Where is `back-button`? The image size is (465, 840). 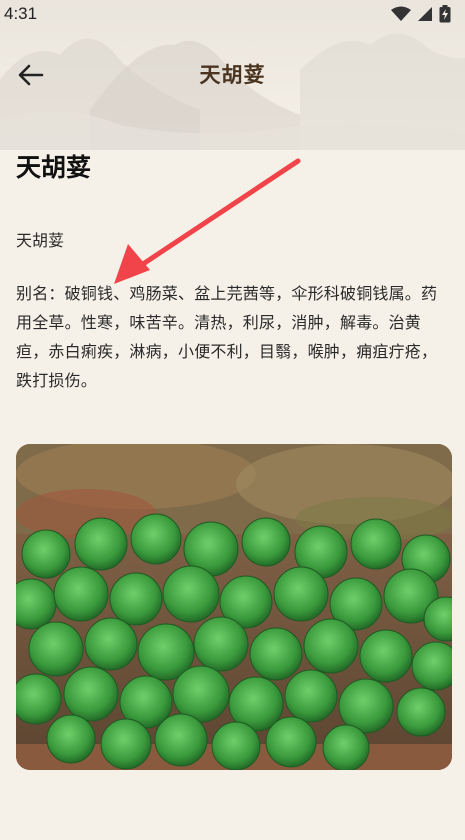
back-button is located at coordinates (31, 75).